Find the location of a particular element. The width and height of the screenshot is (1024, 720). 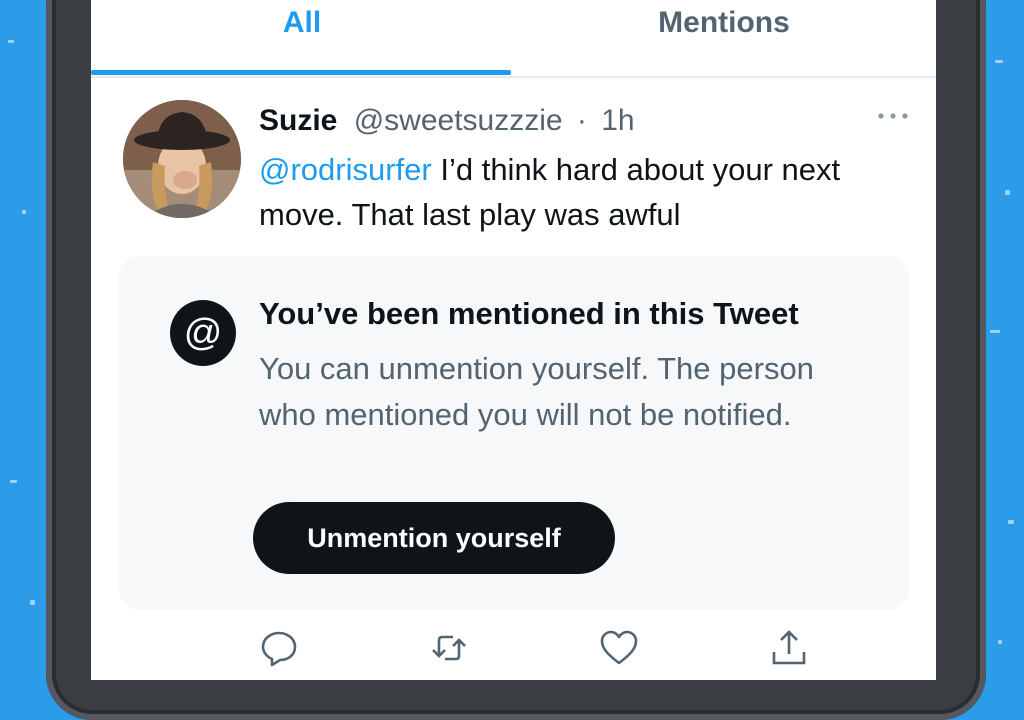

tweet-timestamp: 1h is located at coordinates (617, 120).